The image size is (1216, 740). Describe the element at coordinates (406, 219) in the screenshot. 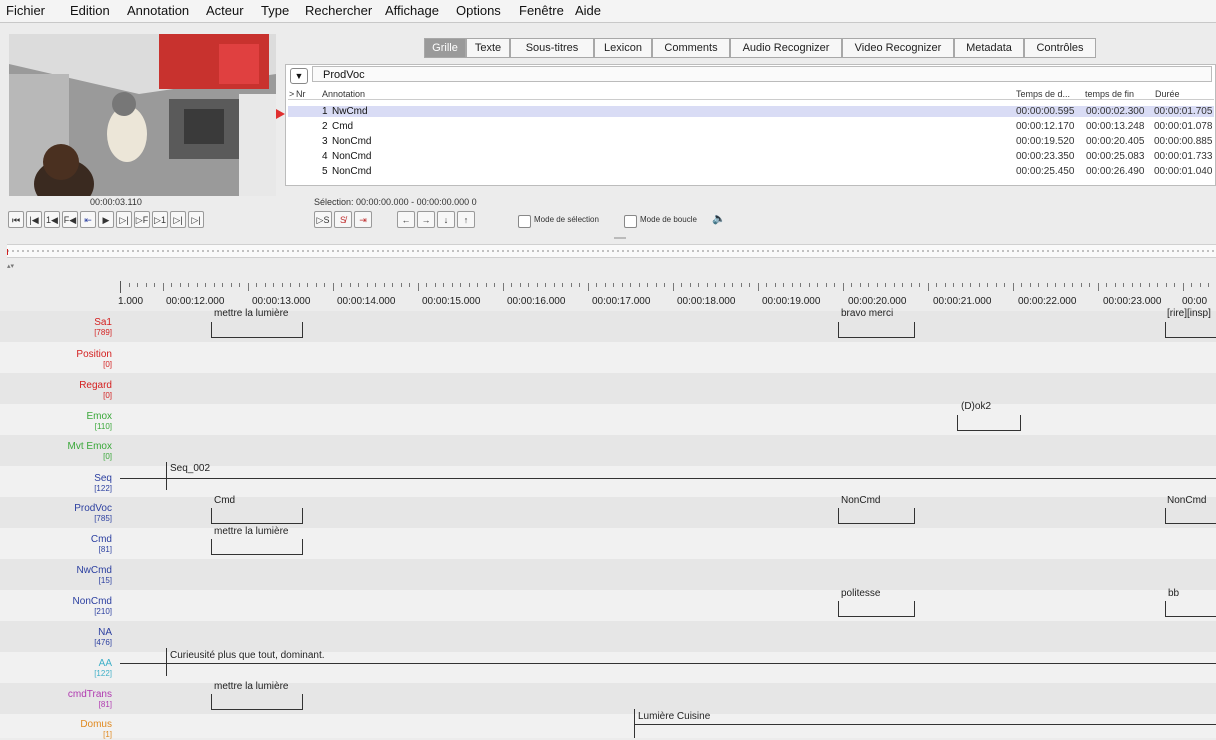

I see `left-arrow-button: ←` at that location.